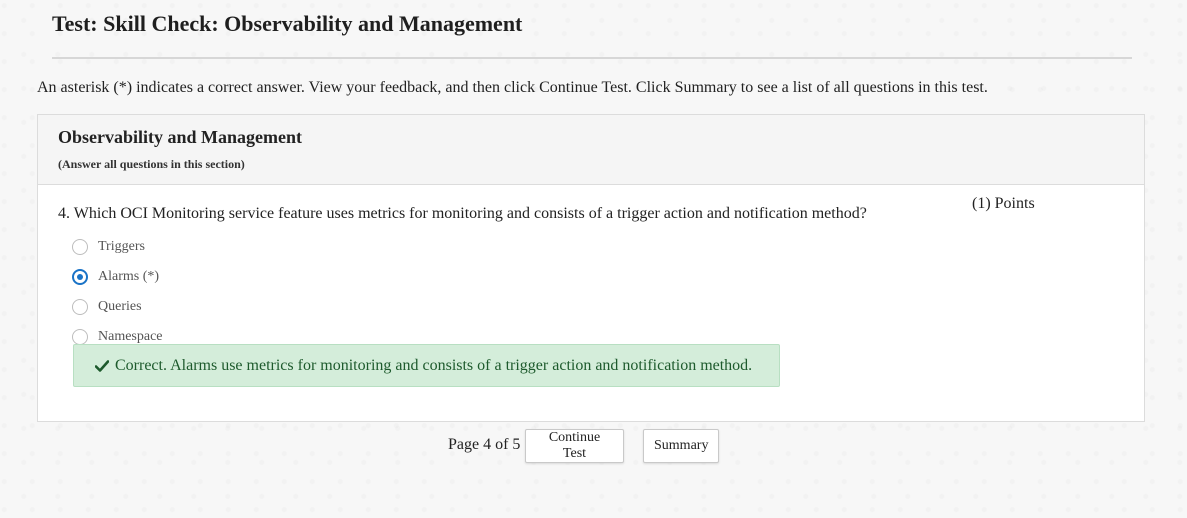 Image resolution: width=1187 pixels, height=518 pixels. Describe the element at coordinates (574, 446) in the screenshot. I see `continue-test-button: Continue Test` at that location.